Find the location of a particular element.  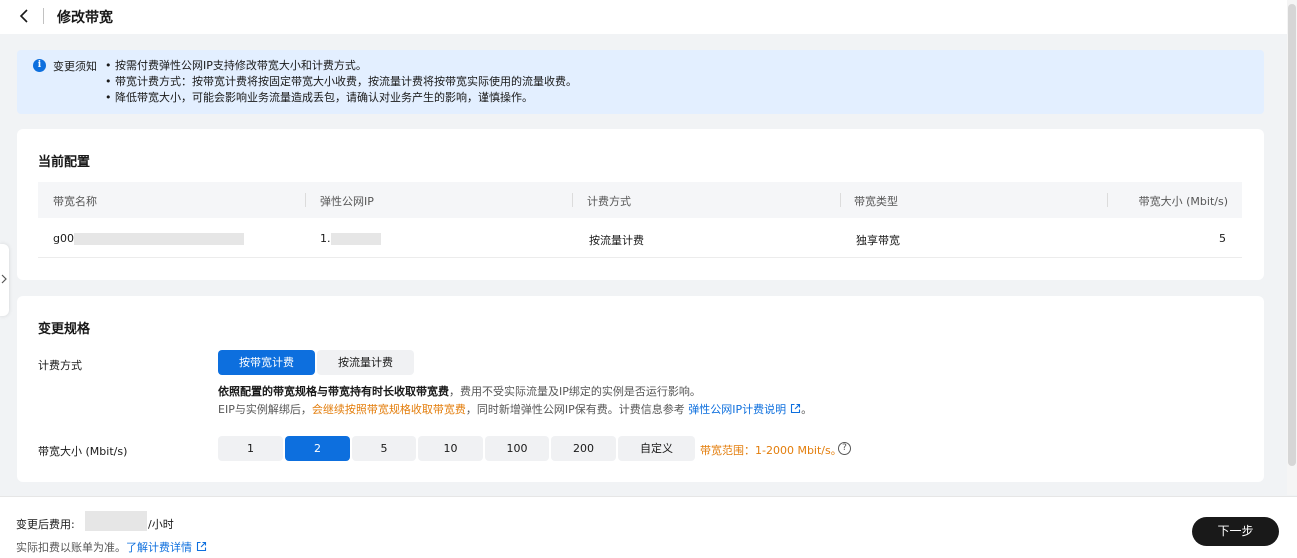

column-header: 计费方式 is located at coordinates (609, 201).